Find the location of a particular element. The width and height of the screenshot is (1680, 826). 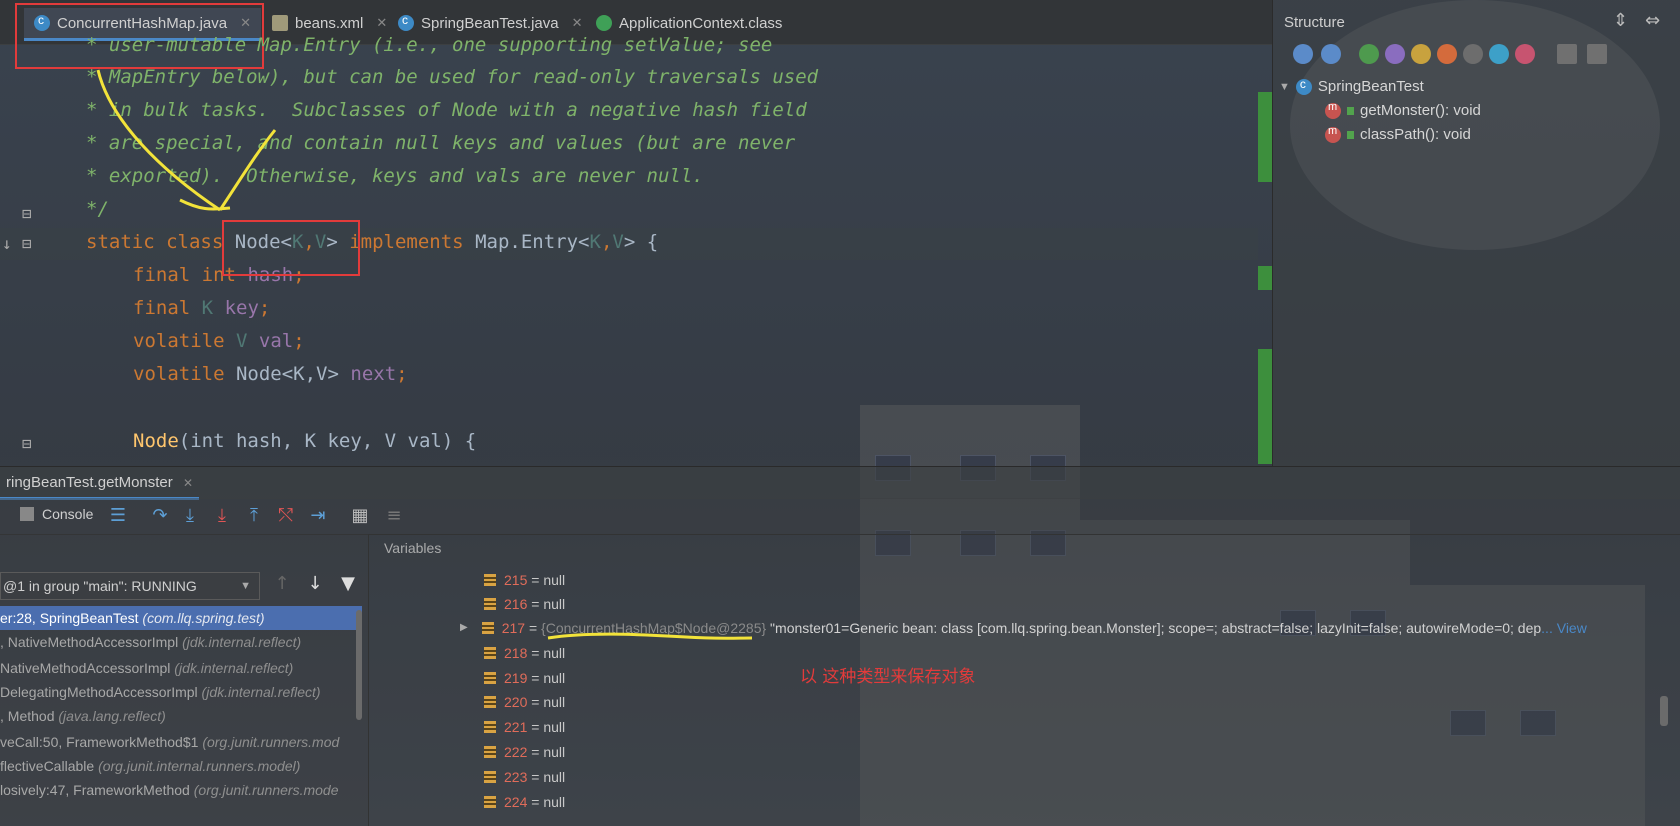

step-over-icon: ↷ is located at coordinates (160, 516).